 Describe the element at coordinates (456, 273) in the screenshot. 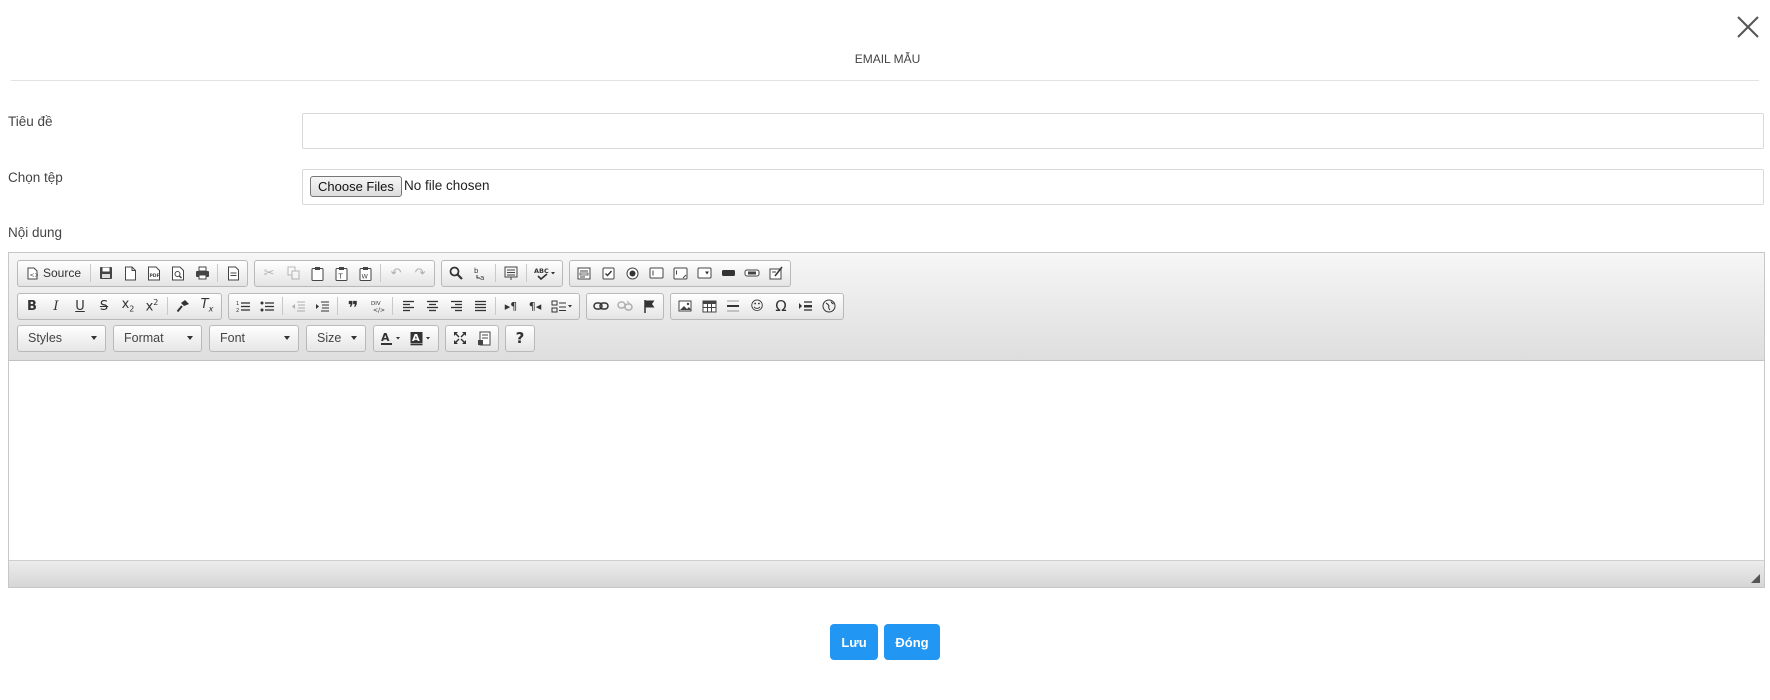

I see `find-icon` at that location.